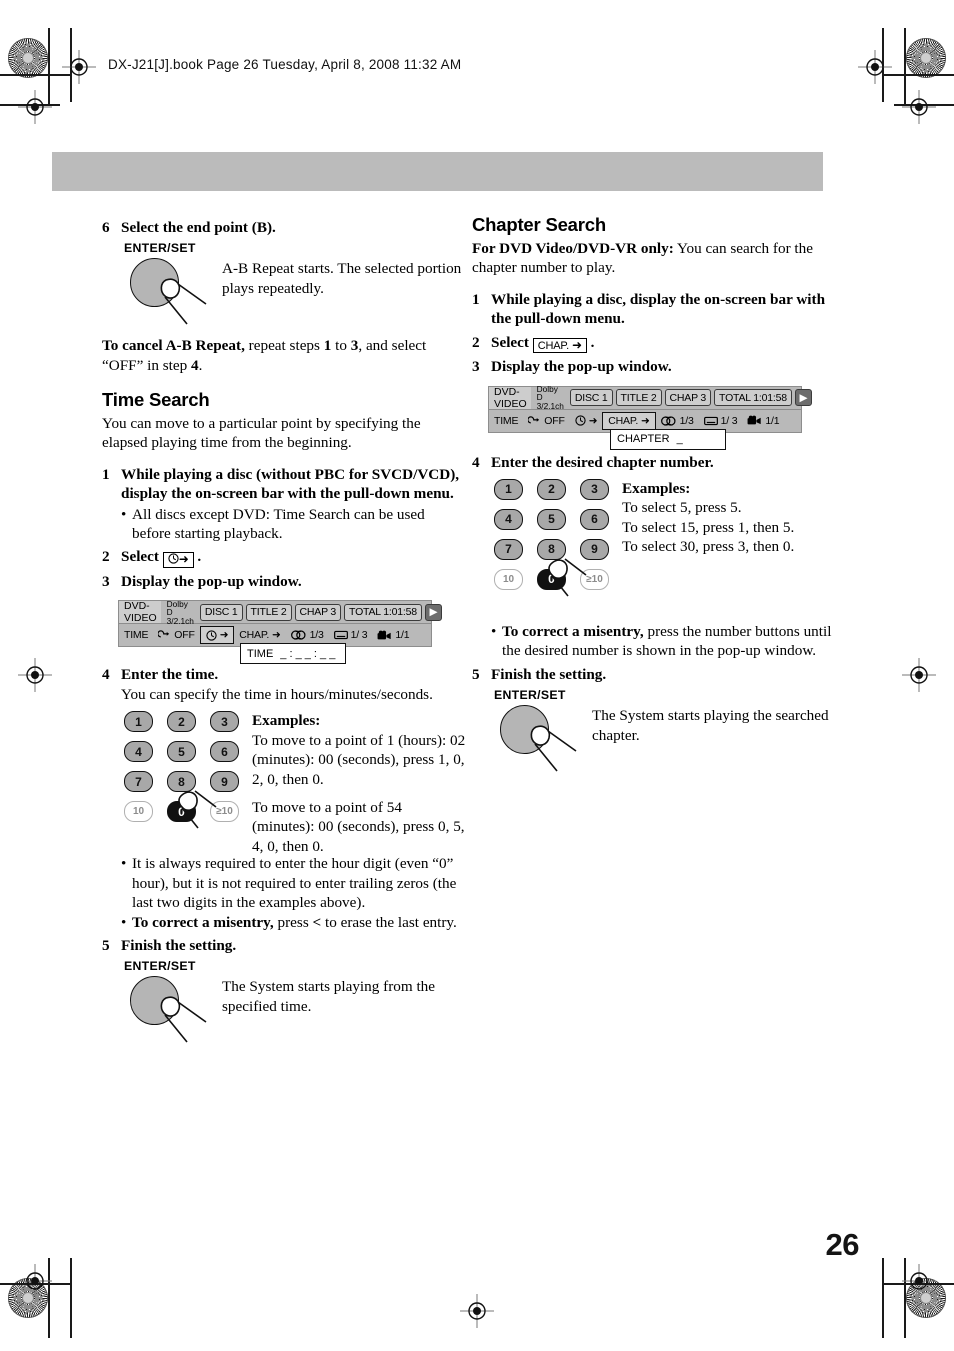  I want to click on osd-popup-label: CHAPTER, so click(643, 439).